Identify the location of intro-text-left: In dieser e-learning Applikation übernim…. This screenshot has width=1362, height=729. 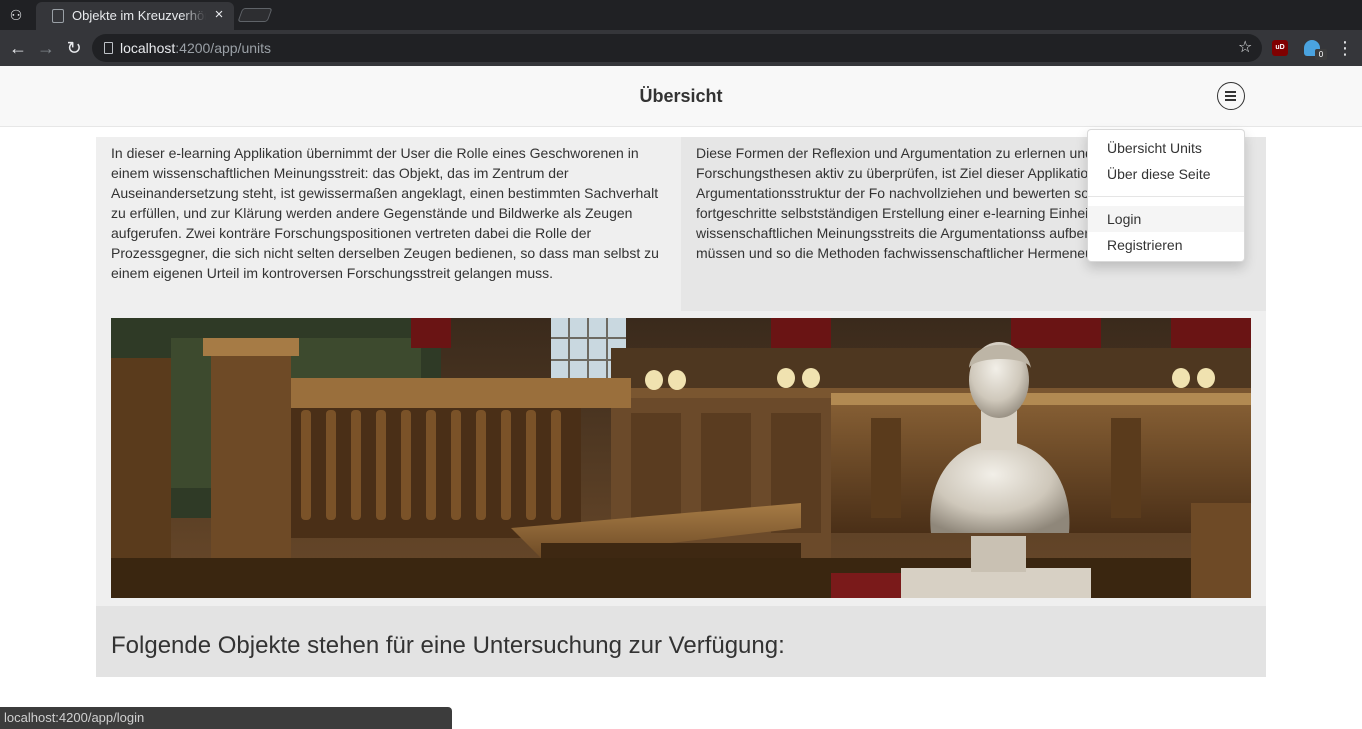
(388, 224).